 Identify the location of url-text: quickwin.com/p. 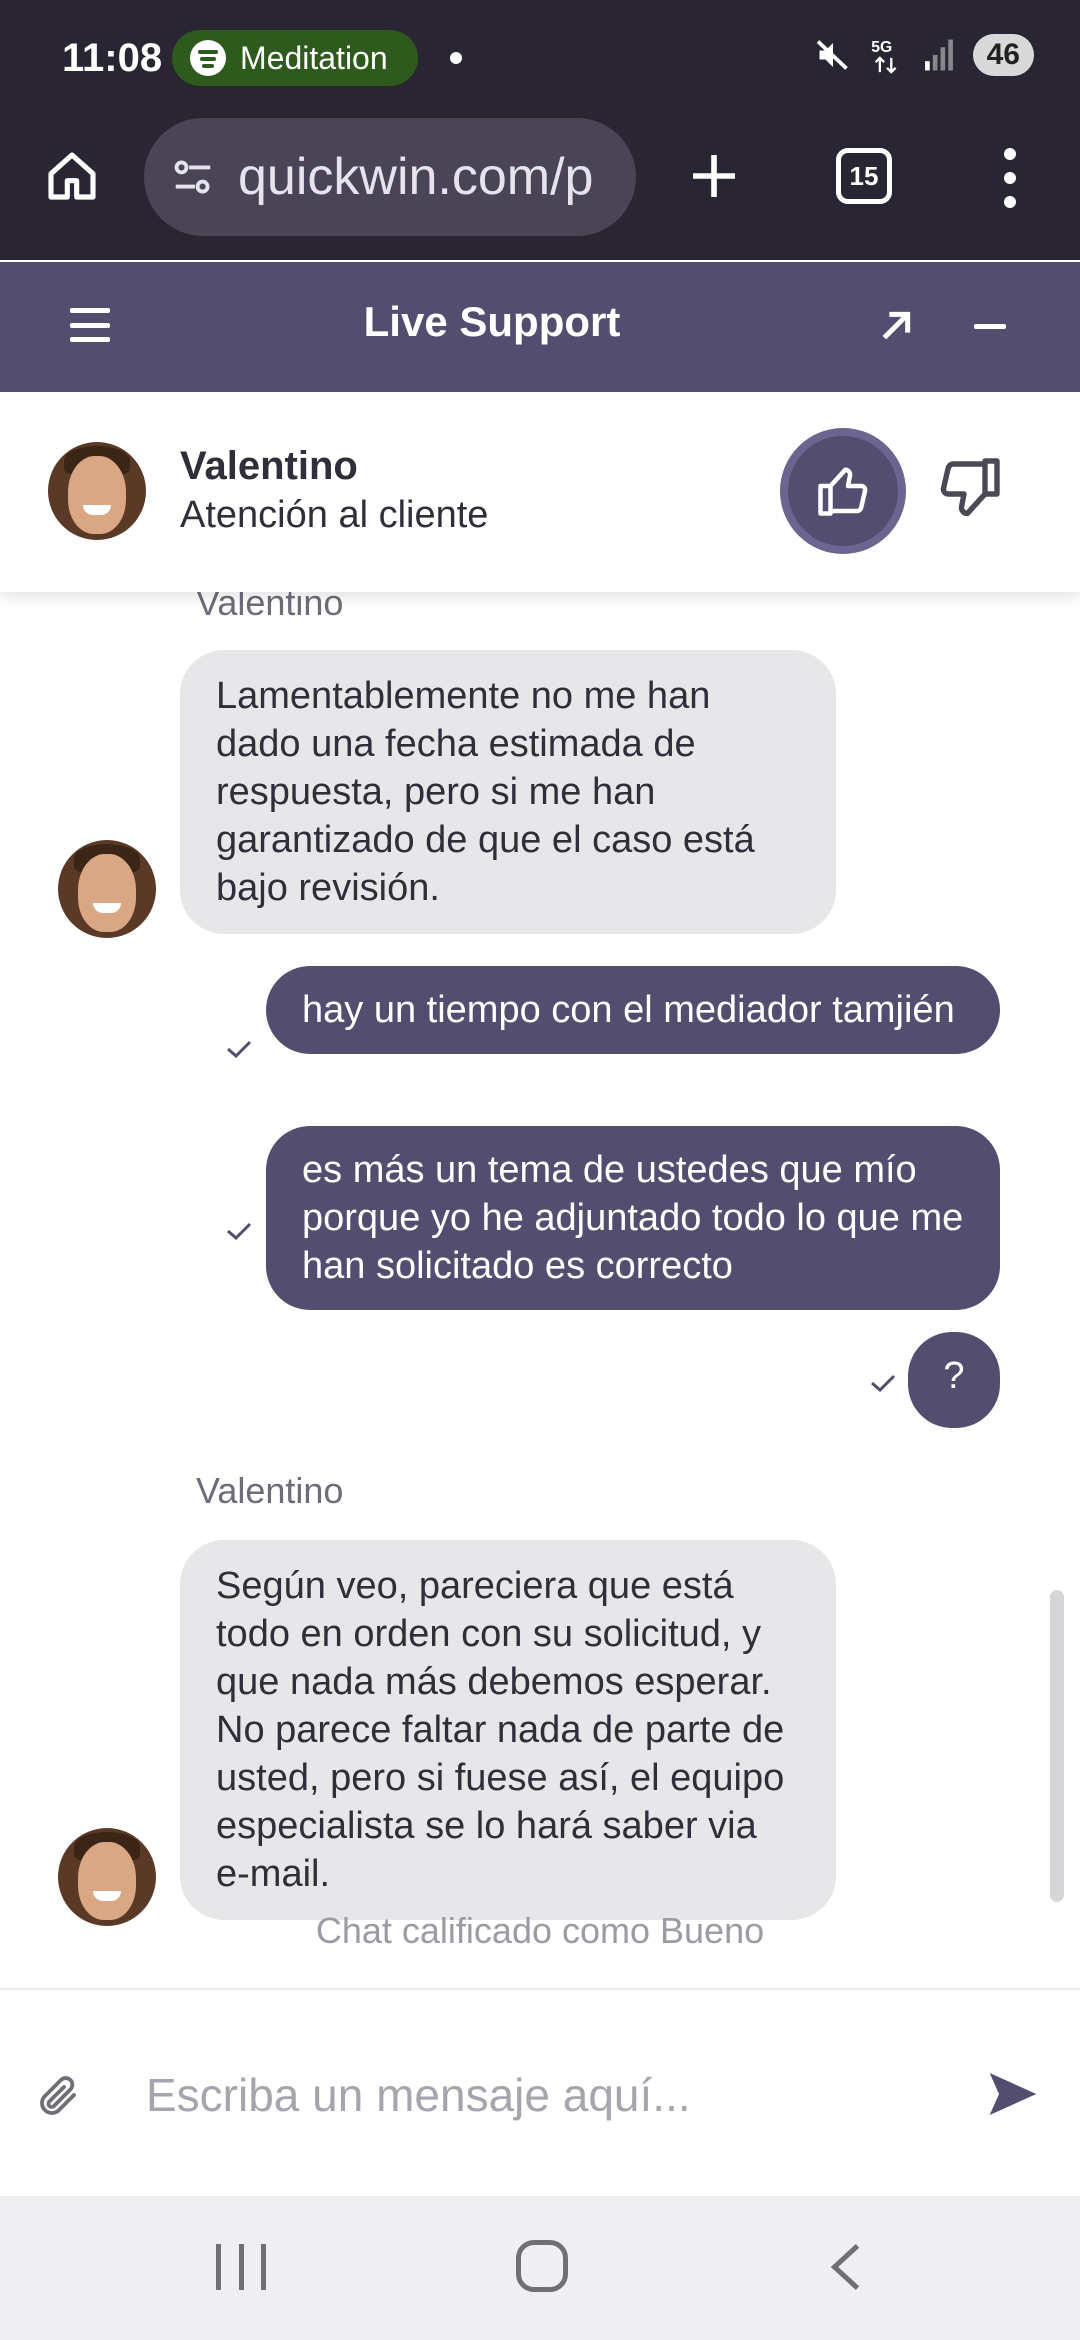
(416, 177).